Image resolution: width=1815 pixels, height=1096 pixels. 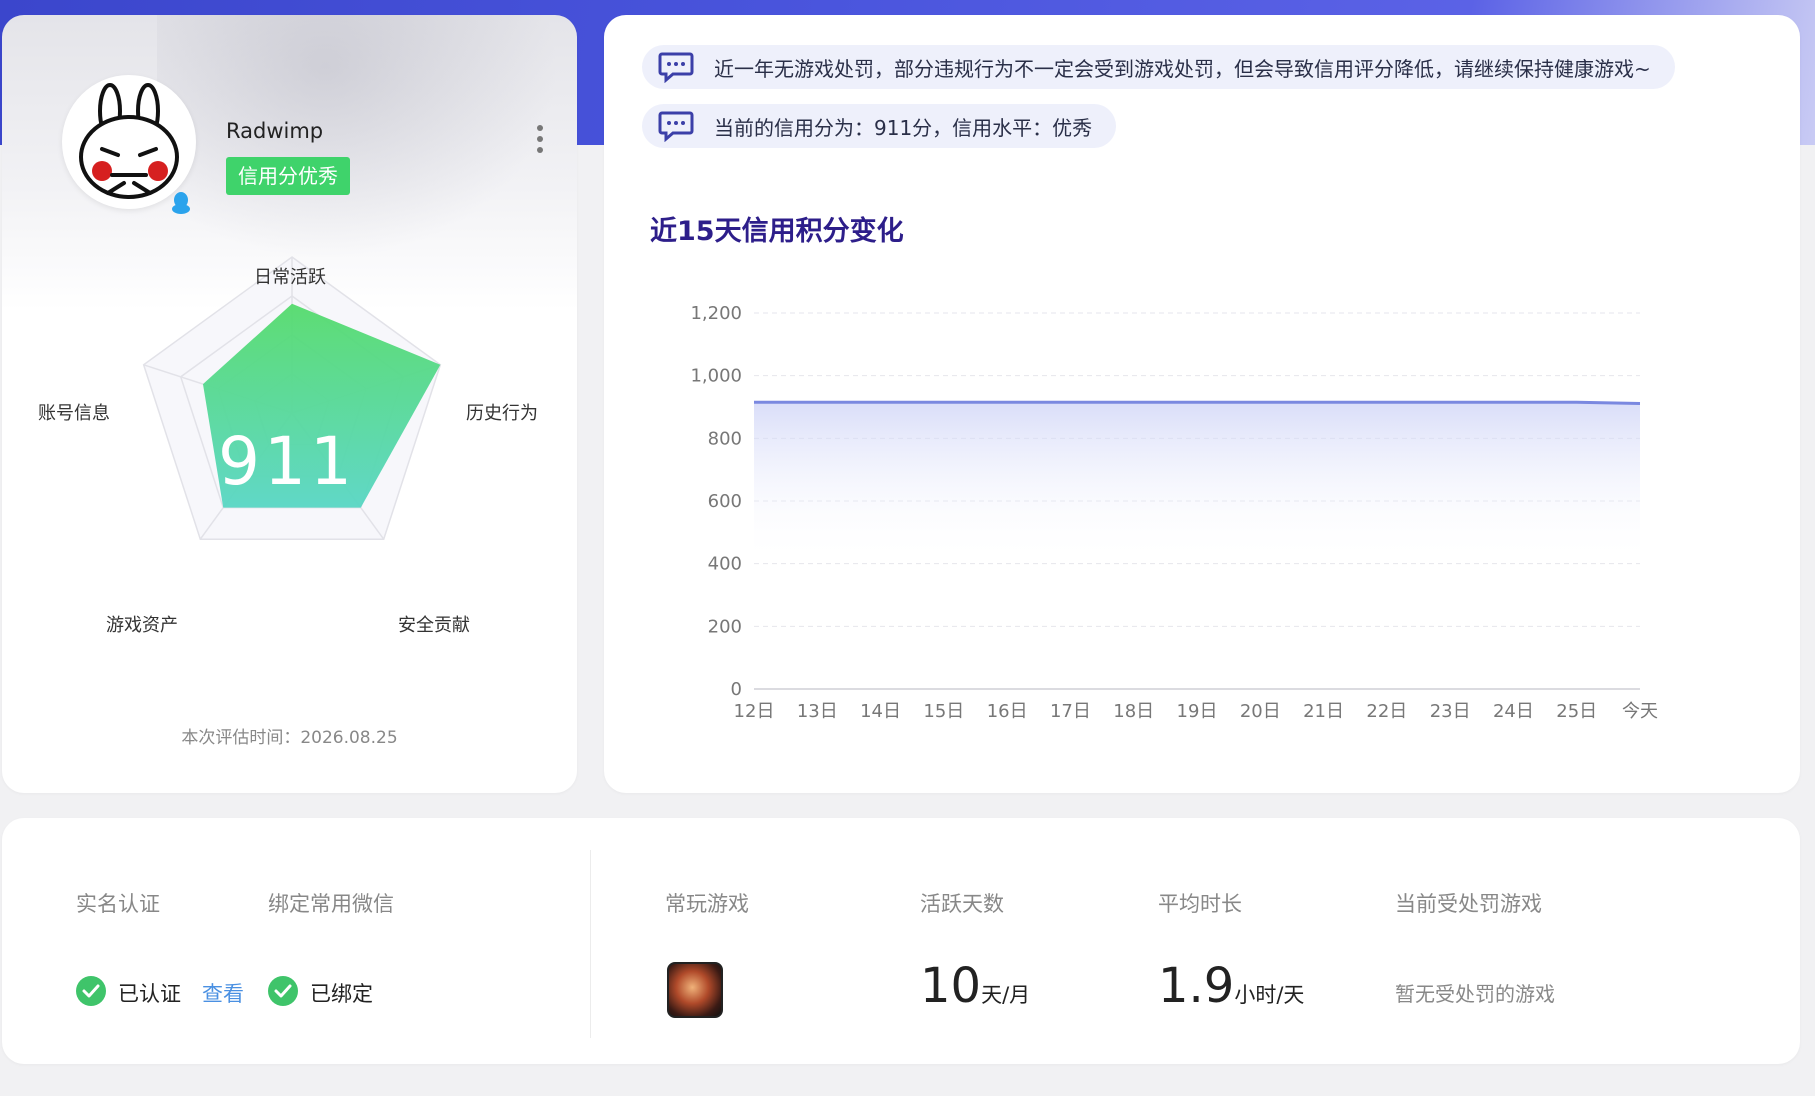 I want to click on qq-icon, so click(x=181, y=203).